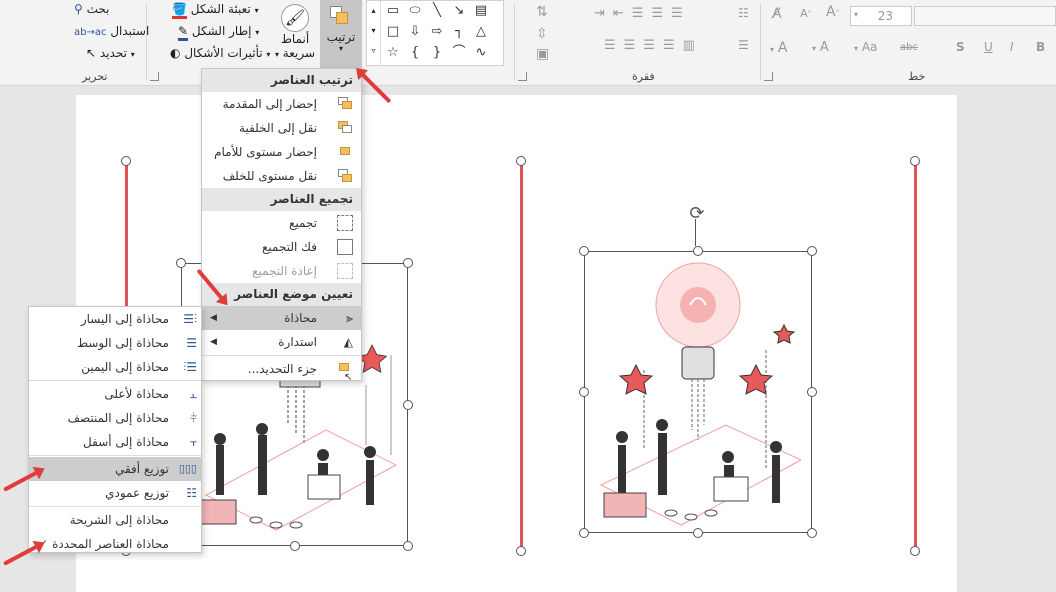 This screenshot has height=592, width=1056. Describe the element at coordinates (459, 11) in the screenshot. I see `line-arrow-shape-icon: ↘` at that location.